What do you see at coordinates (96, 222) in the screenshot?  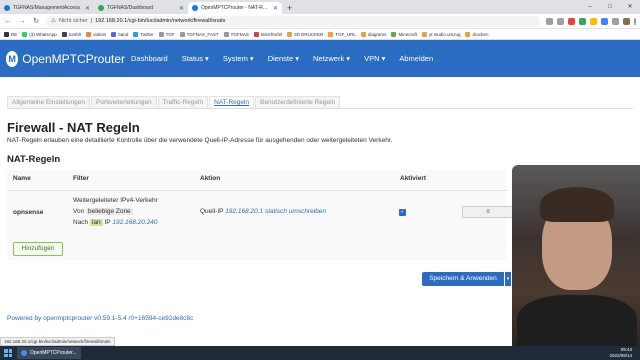 I see `lan-zone-badge: lan` at bounding box center [96, 222].